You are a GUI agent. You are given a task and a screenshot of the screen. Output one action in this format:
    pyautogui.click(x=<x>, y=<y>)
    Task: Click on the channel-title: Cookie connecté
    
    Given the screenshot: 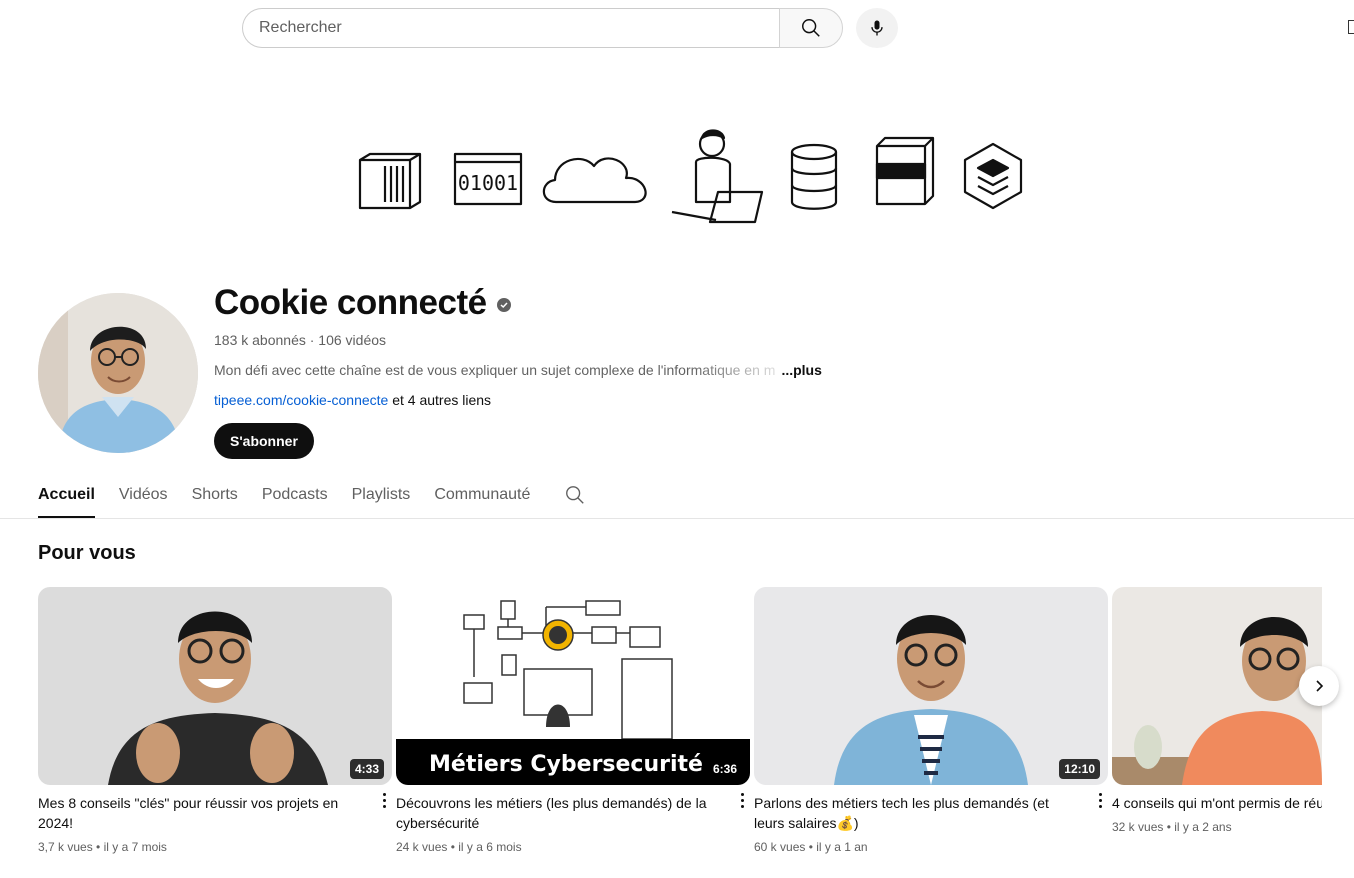 What is the action you would take?
    pyautogui.click(x=362, y=303)
    